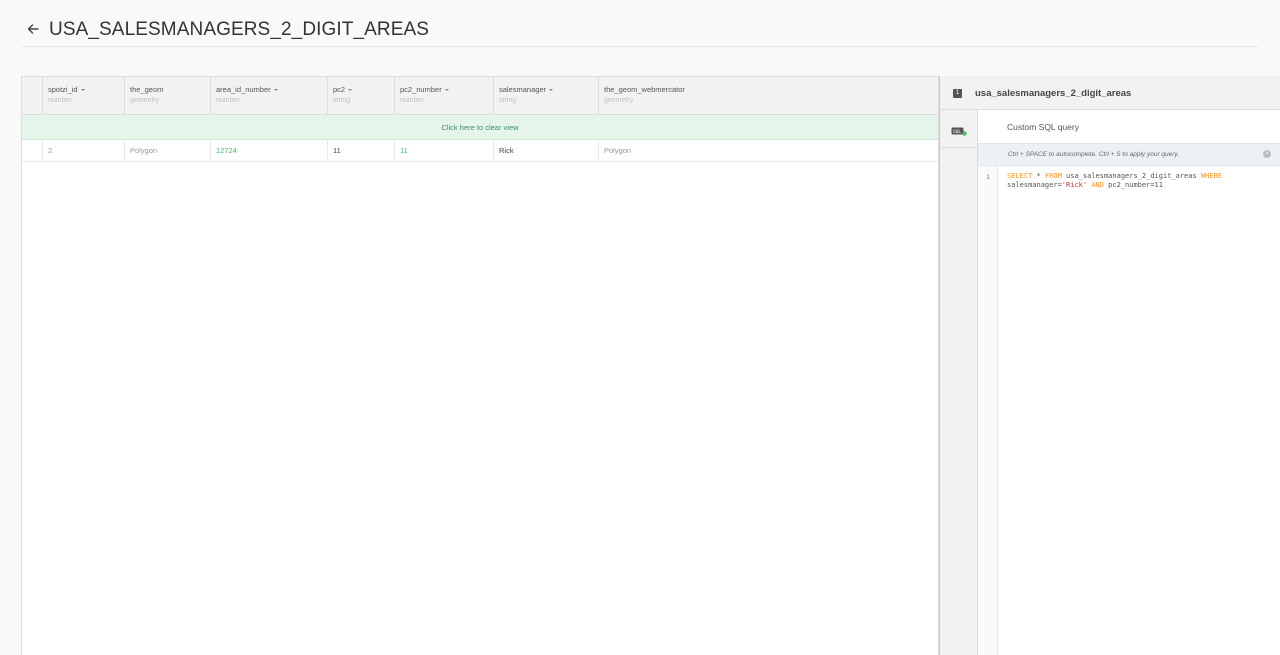 The width and height of the screenshot is (1280, 655). I want to click on column-header-the-geom-webmercator: the_geom_webmercator geometry, so click(769, 96).